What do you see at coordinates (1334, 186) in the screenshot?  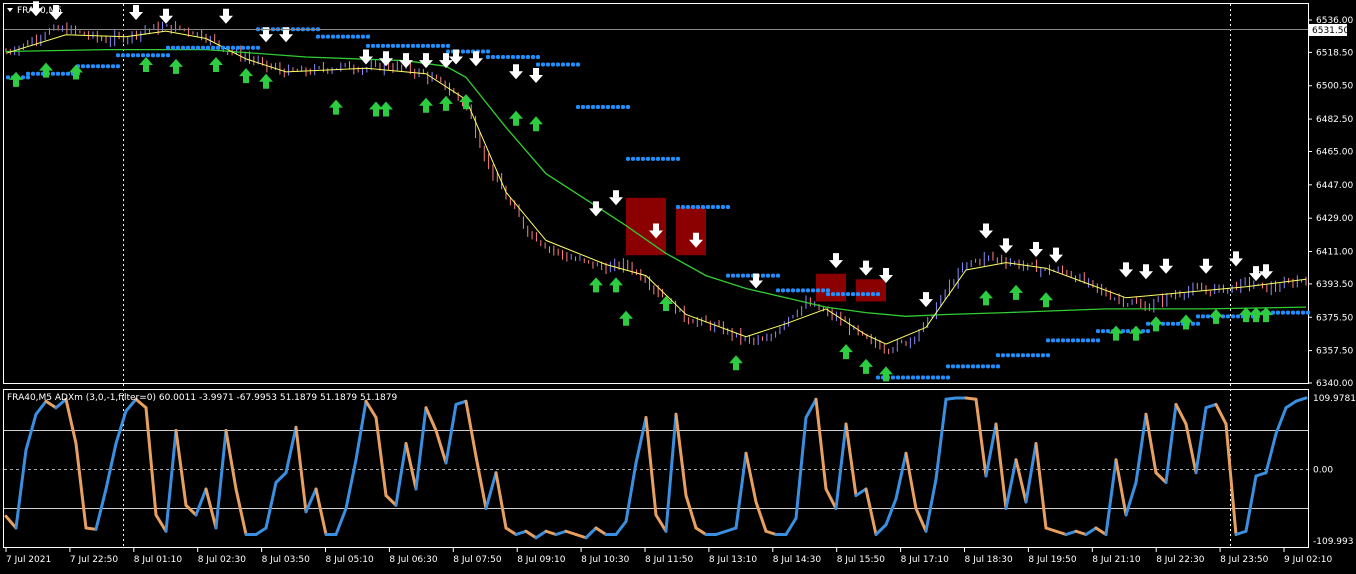 I see `price-tick-label: 6447.00` at bounding box center [1334, 186].